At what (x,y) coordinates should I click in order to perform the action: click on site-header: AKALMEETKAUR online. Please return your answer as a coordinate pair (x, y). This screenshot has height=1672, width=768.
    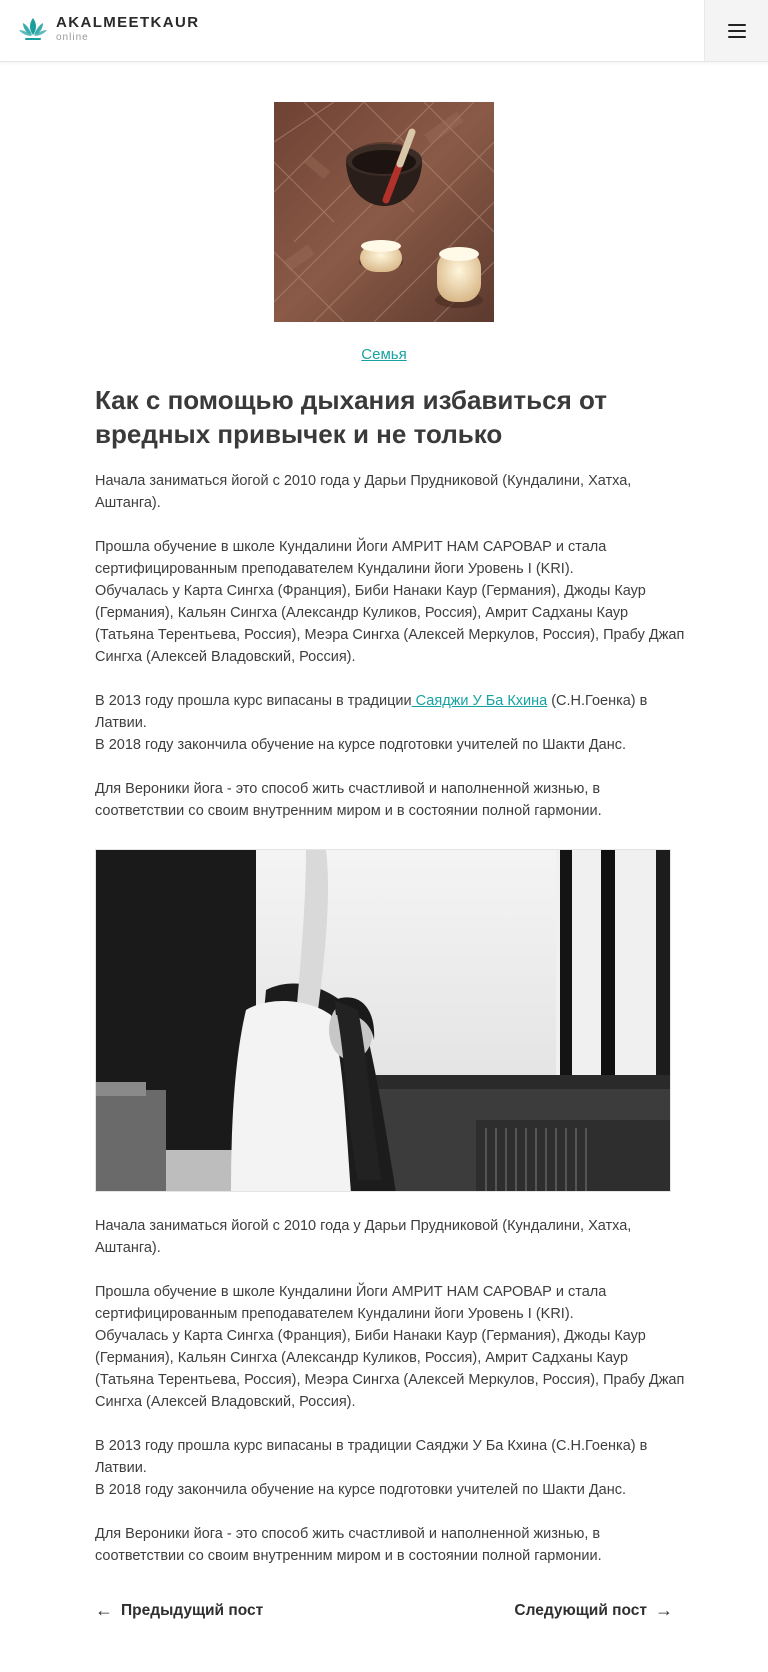
    Looking at the image, I should click on (384, 31).